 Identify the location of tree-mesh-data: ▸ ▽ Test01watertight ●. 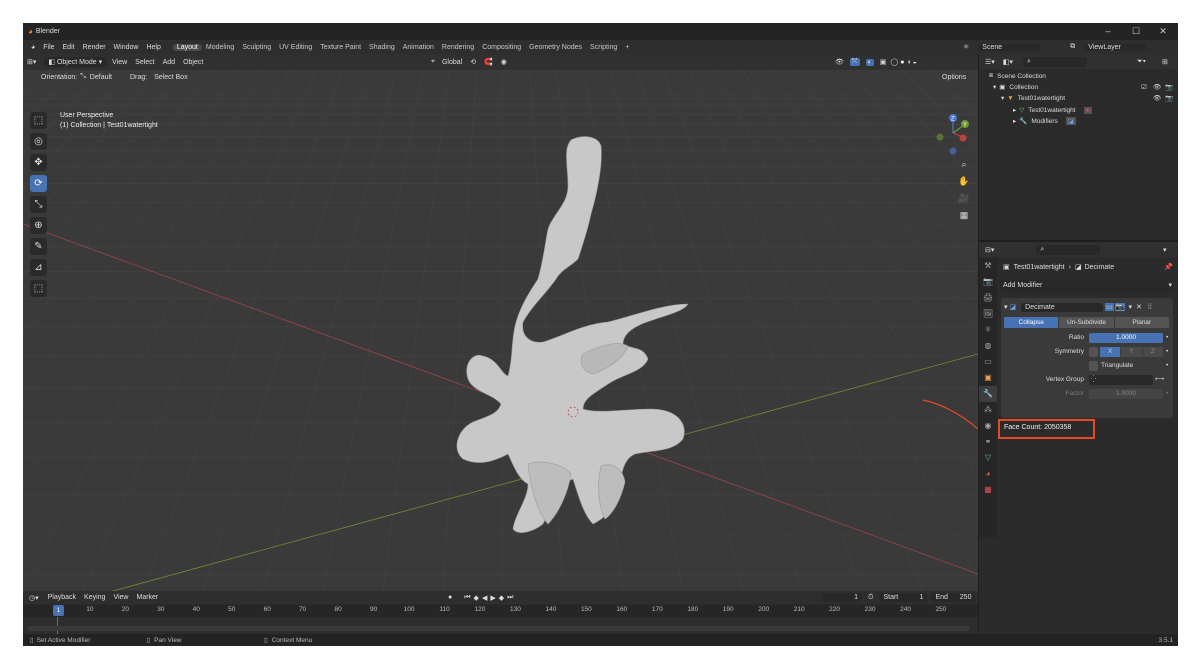
(1052, 110).